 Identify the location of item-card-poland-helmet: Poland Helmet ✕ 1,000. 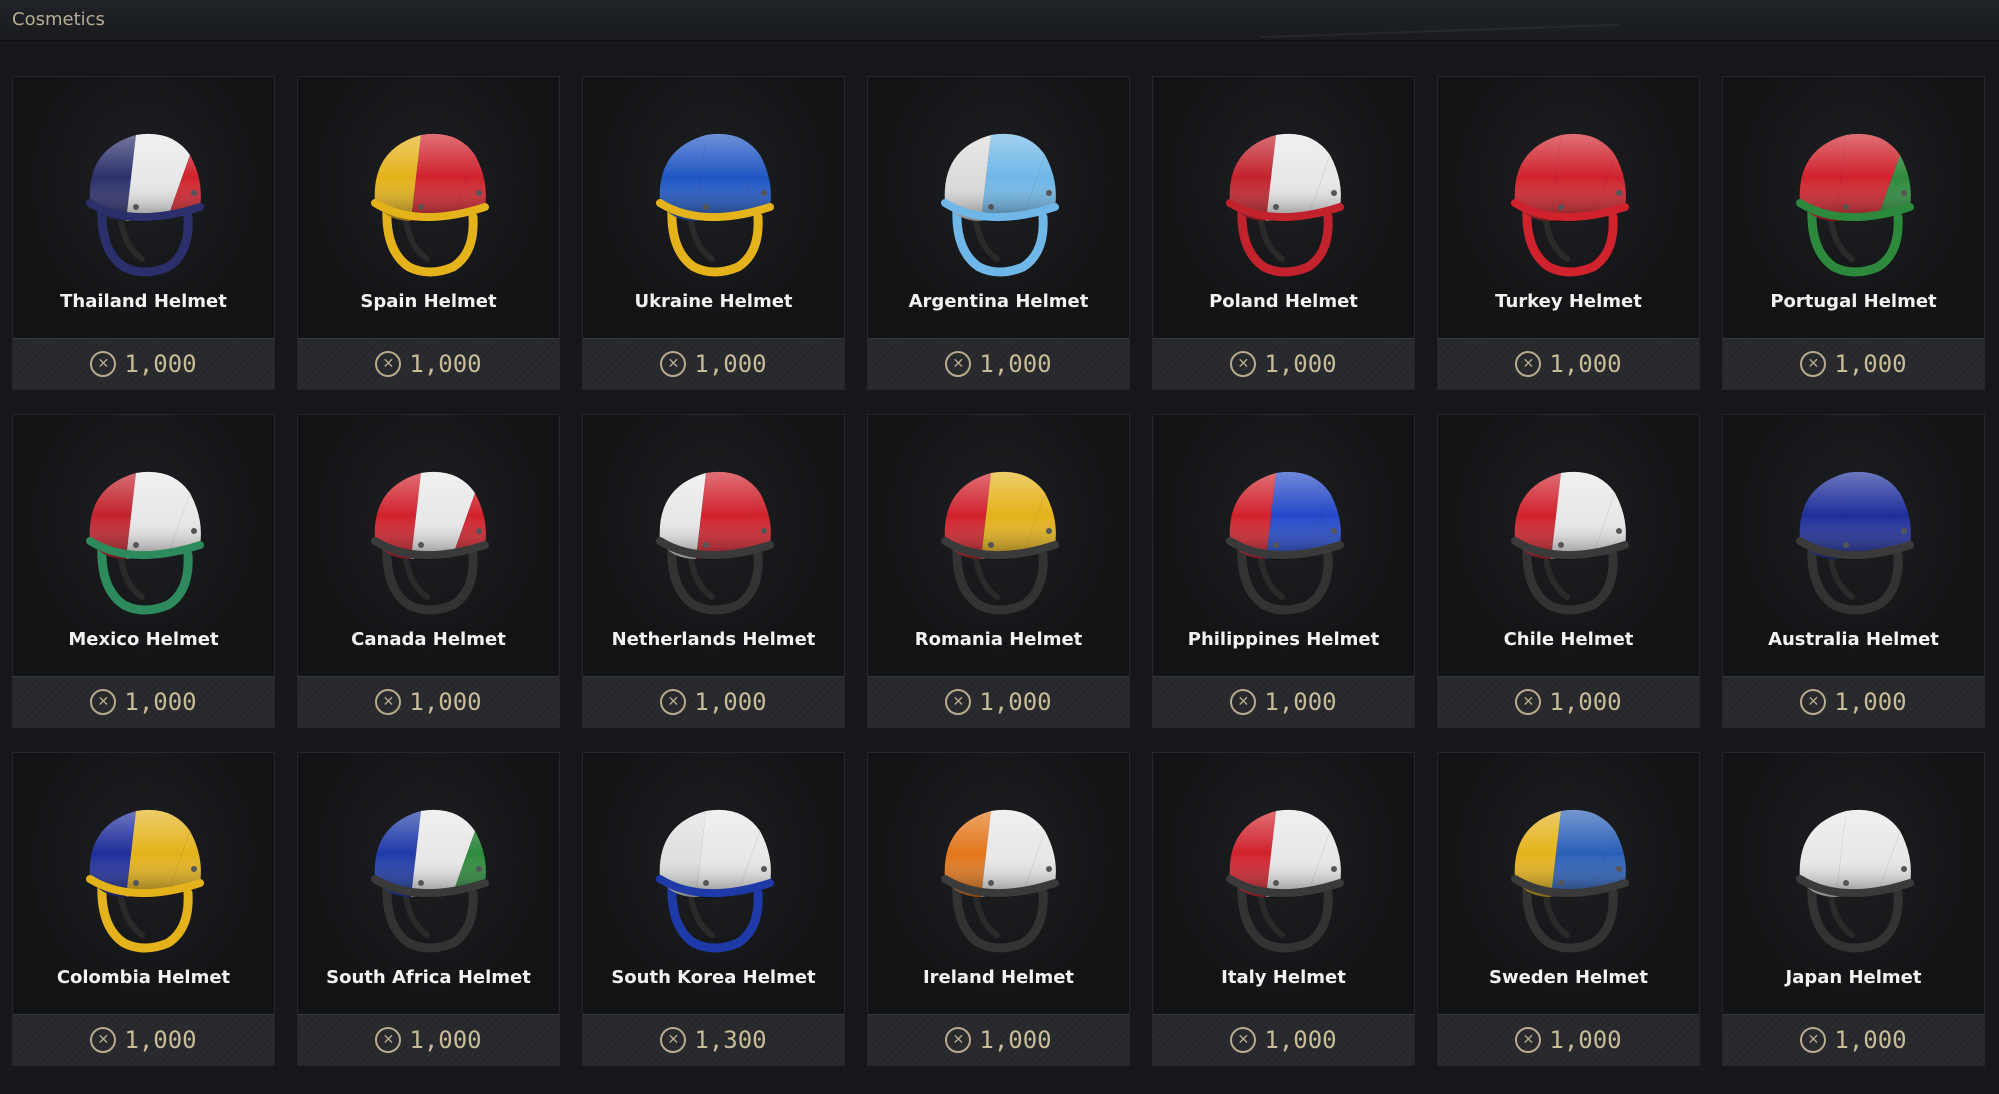
(1283, 233).